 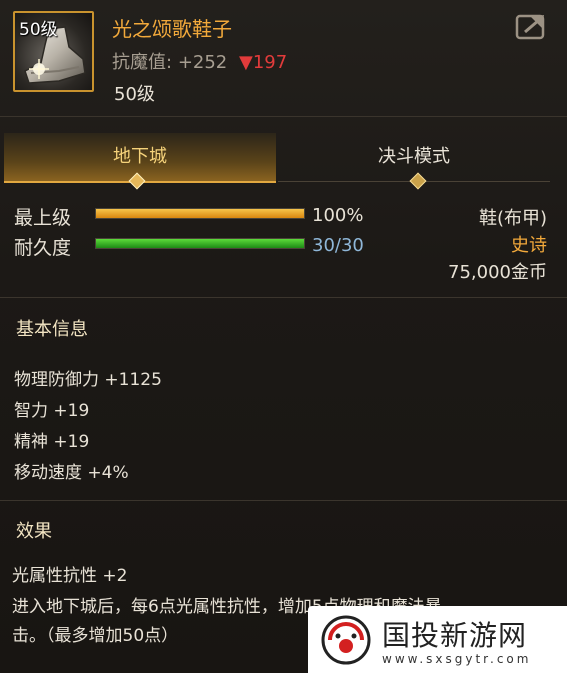 I want to click on basic-info-title: 基本信息, so click(x=52, y=329).